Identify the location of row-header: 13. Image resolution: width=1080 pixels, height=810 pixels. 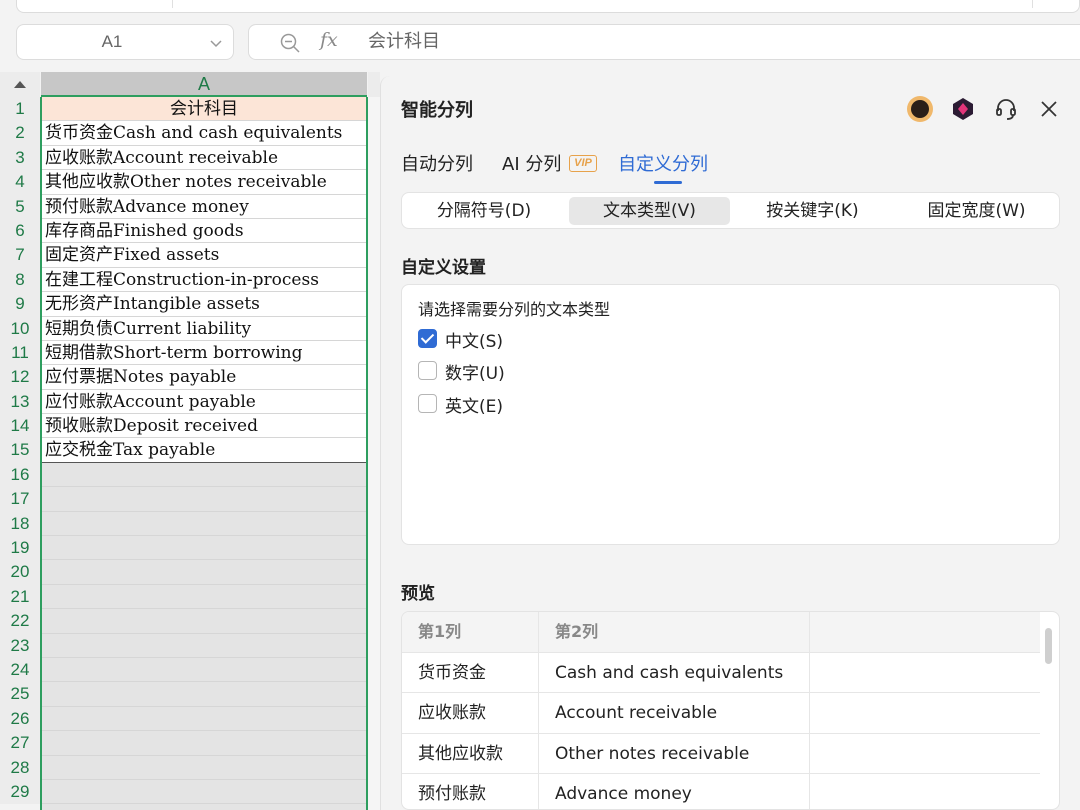
(20, 402).